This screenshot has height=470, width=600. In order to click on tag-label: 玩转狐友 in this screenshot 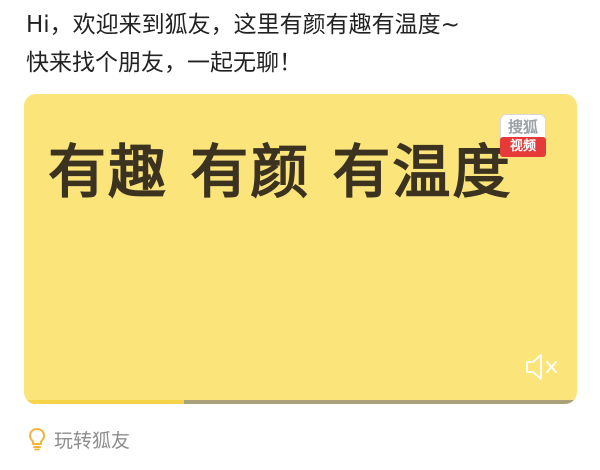, I will do `click(92, 440)`.